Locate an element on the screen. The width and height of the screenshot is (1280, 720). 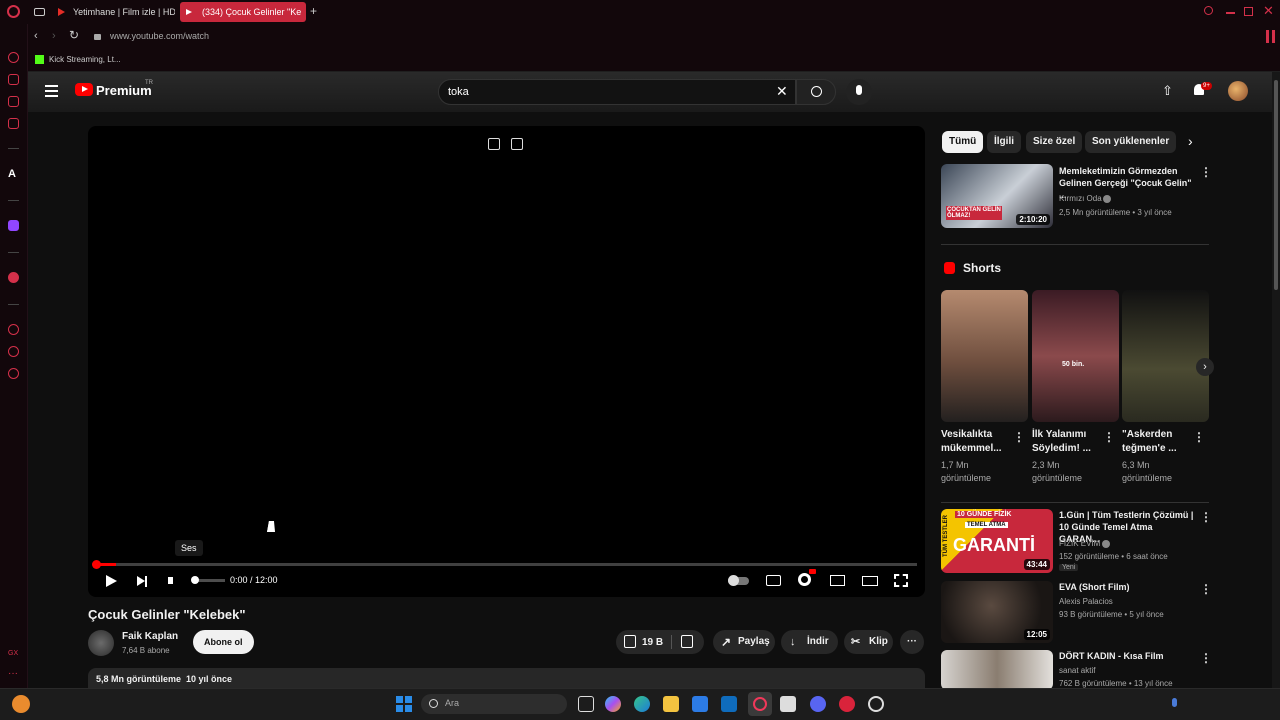
tab-yetimhane: Yetimhane | Film izle | HD is located at coordinates (115, 12).